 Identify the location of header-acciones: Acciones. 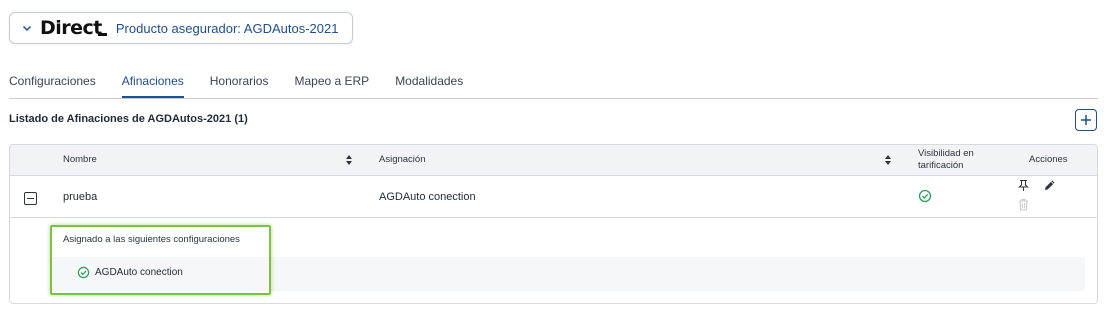
(1048, 159).